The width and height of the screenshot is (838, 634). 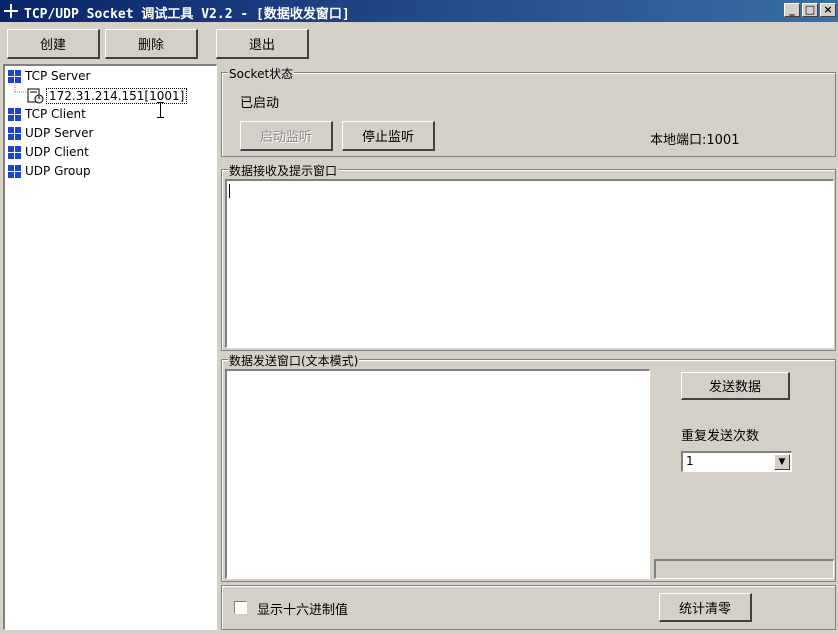 I want to click on tree-item-udp-client: UDP Client, so click(x=48, y=152).